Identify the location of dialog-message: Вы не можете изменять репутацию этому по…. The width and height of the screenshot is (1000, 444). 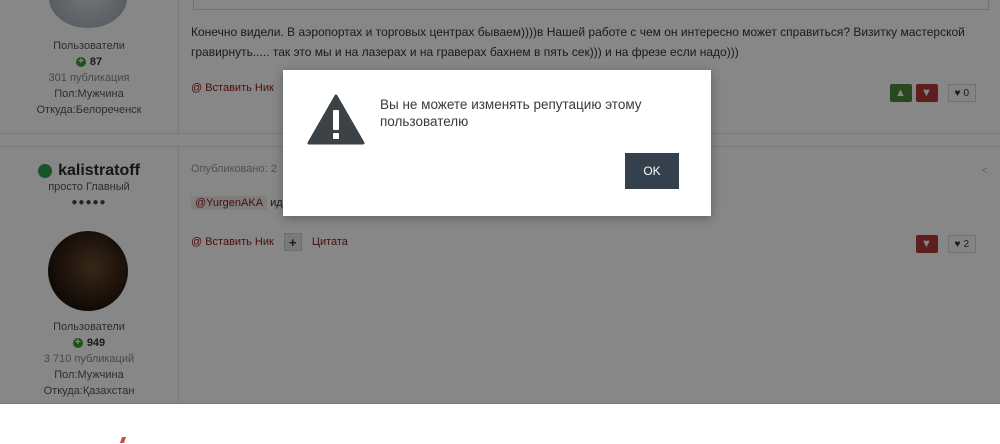
(511, 113).